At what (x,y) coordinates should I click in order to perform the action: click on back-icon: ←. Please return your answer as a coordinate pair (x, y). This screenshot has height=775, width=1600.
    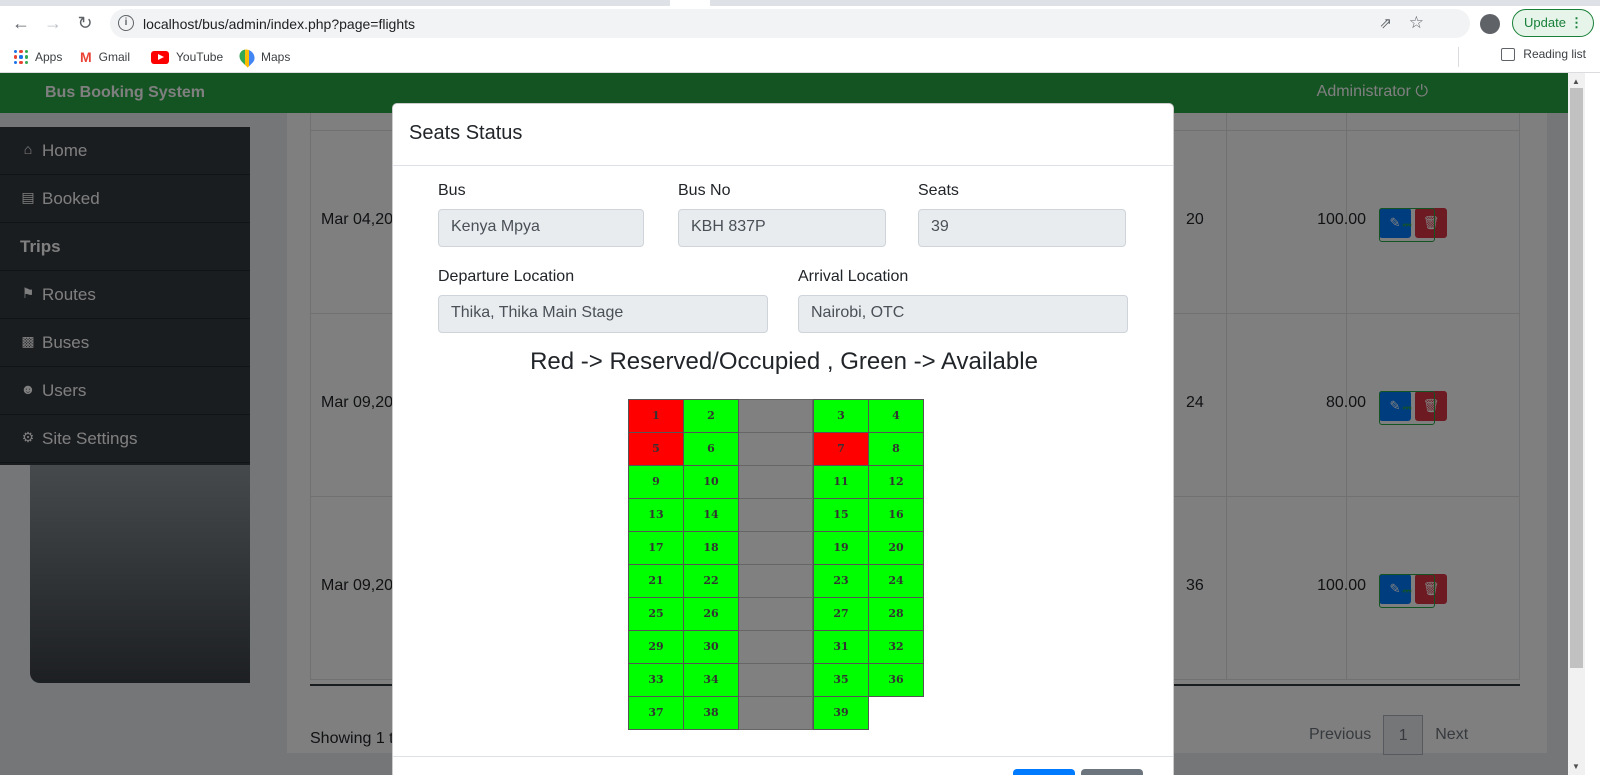
    Looking at the image, I should click on (21, 23).